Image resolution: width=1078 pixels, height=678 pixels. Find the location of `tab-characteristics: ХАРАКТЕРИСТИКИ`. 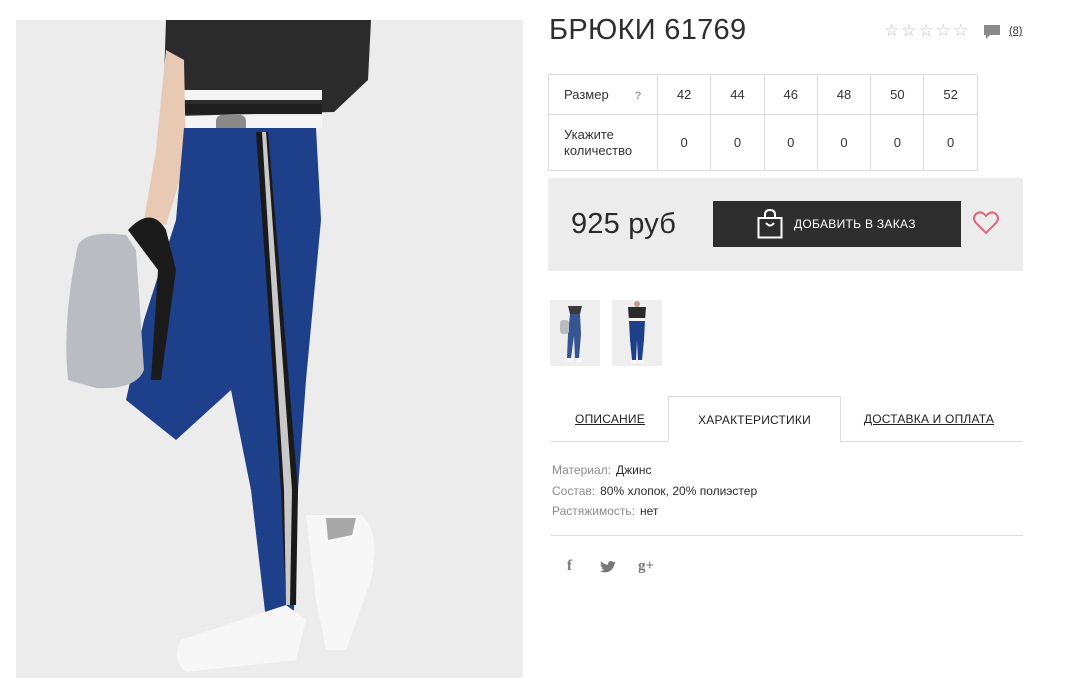

tab-characteristics: ХАРАКТЕРИСТИКИ is located at coordinates (754, 419).